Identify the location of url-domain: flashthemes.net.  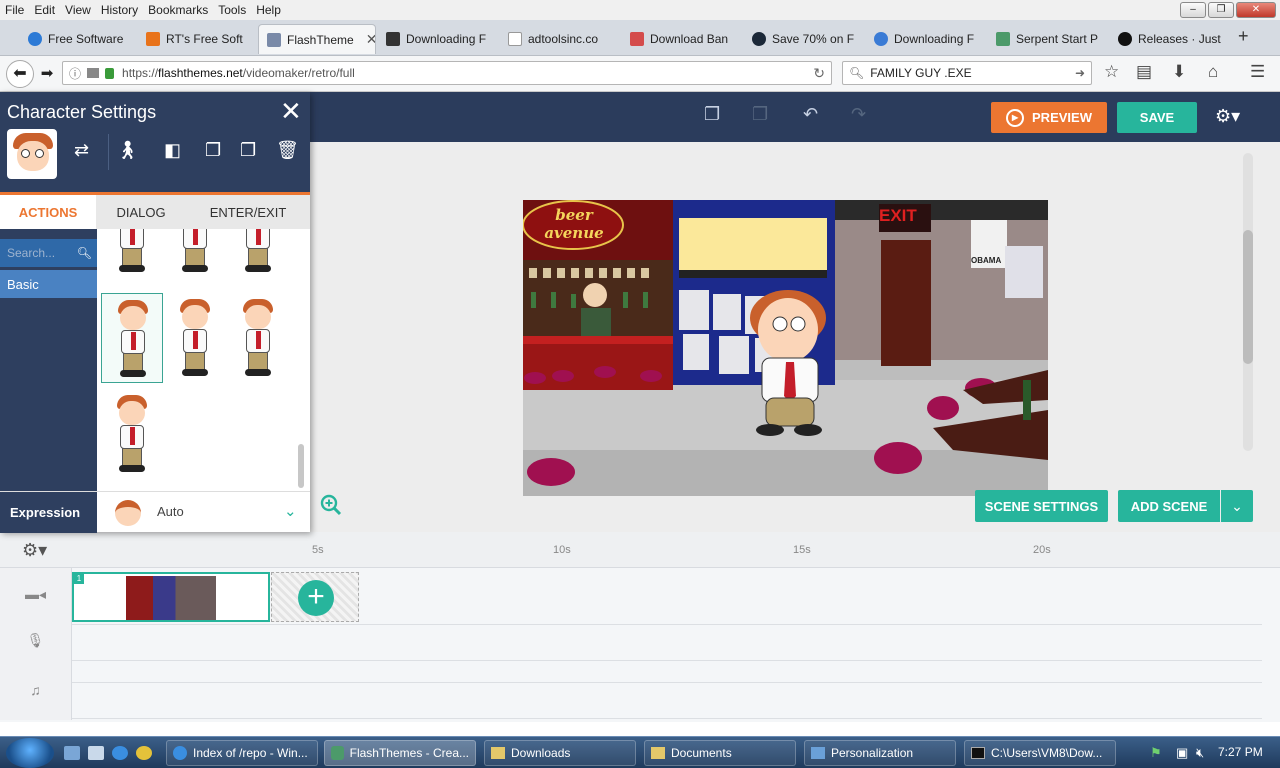
(200, 73).